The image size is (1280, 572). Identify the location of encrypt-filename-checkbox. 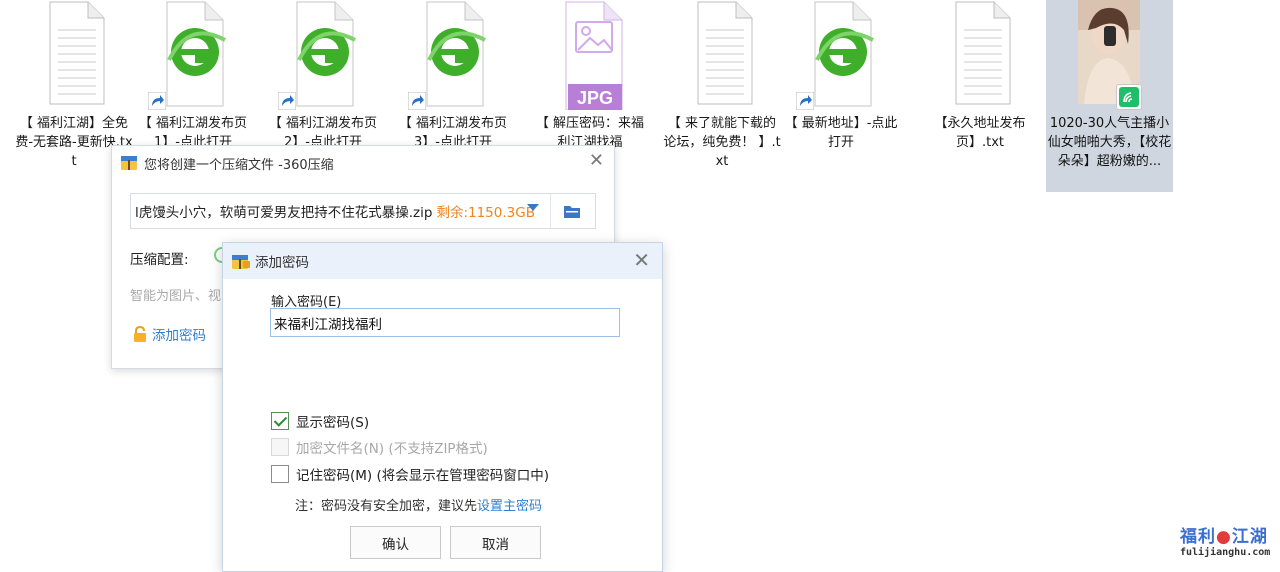
(280, 447).